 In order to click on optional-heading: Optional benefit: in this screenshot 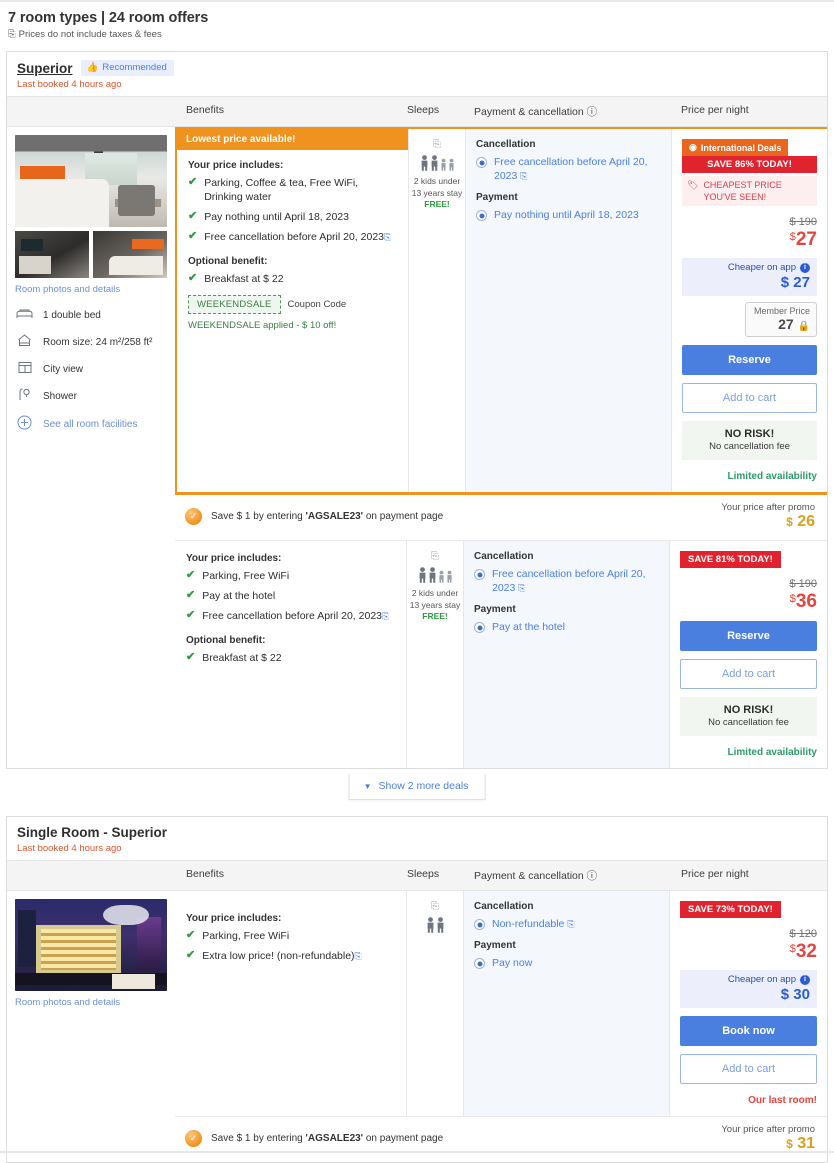, I will do `click(226, 640)`.